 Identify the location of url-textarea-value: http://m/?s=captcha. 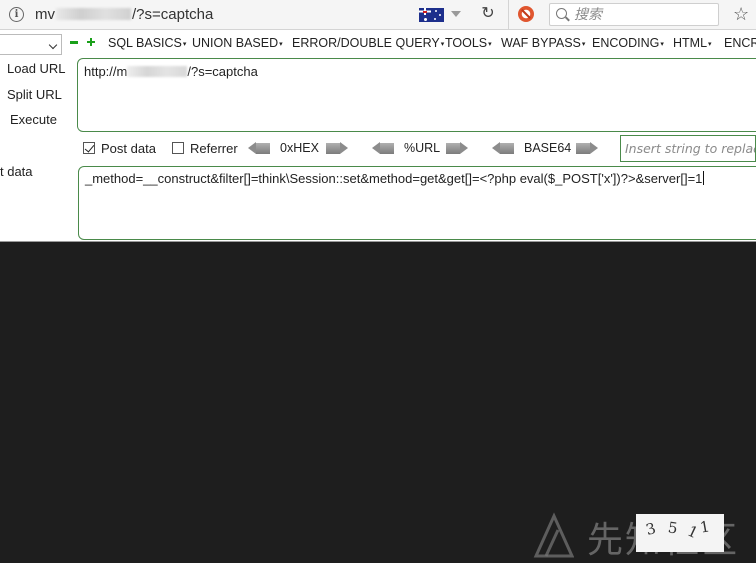
(171, 71).